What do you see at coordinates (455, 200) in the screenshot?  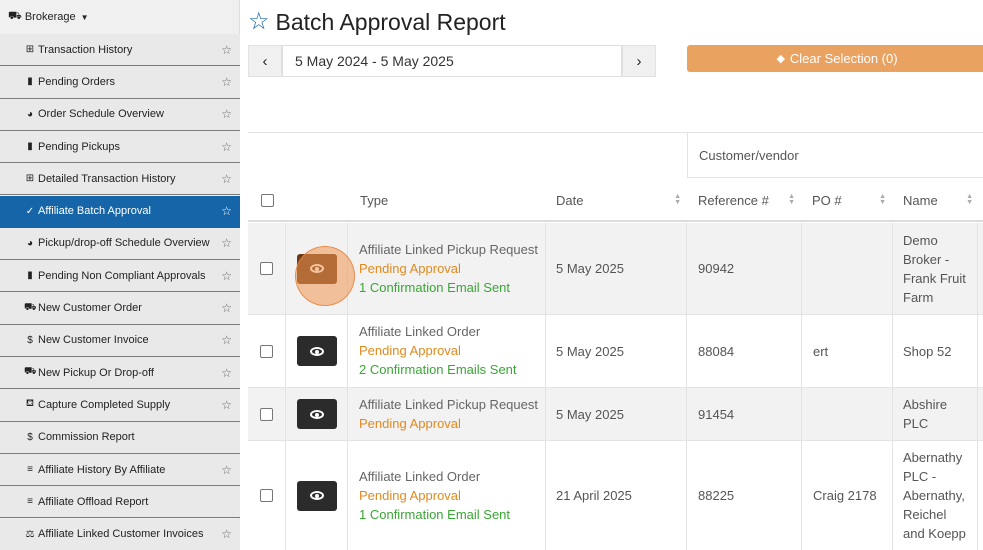 I see `type-header: Type` at bounding box center [455, 200].